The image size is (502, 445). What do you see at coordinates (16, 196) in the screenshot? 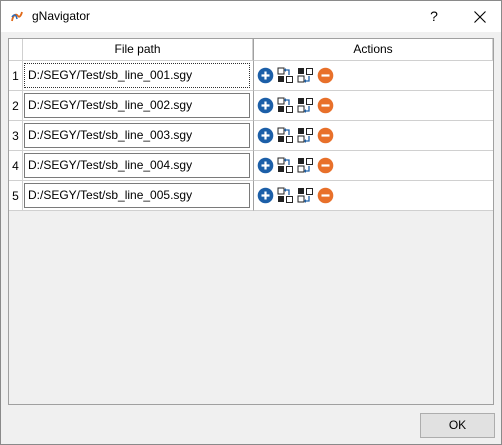
I see `row-number: 5` at bounding box center [16, 196].